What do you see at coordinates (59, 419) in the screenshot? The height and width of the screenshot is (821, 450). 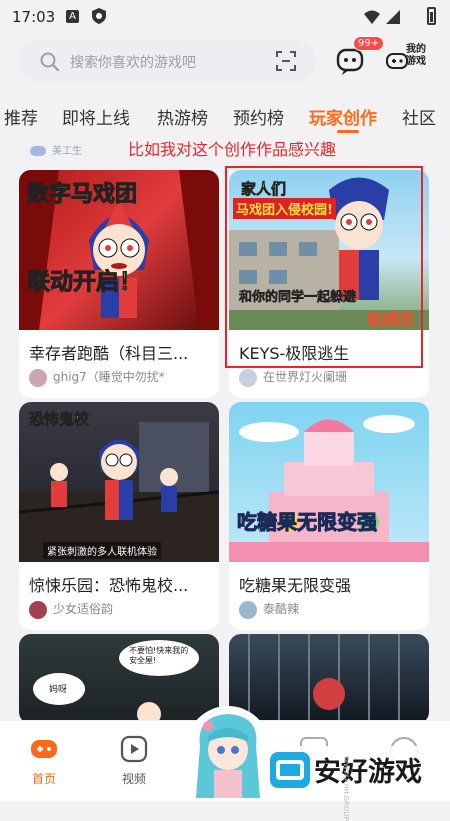 I see `cover-text-1: 恐怖鬼校` at bounding box center [59, 419].